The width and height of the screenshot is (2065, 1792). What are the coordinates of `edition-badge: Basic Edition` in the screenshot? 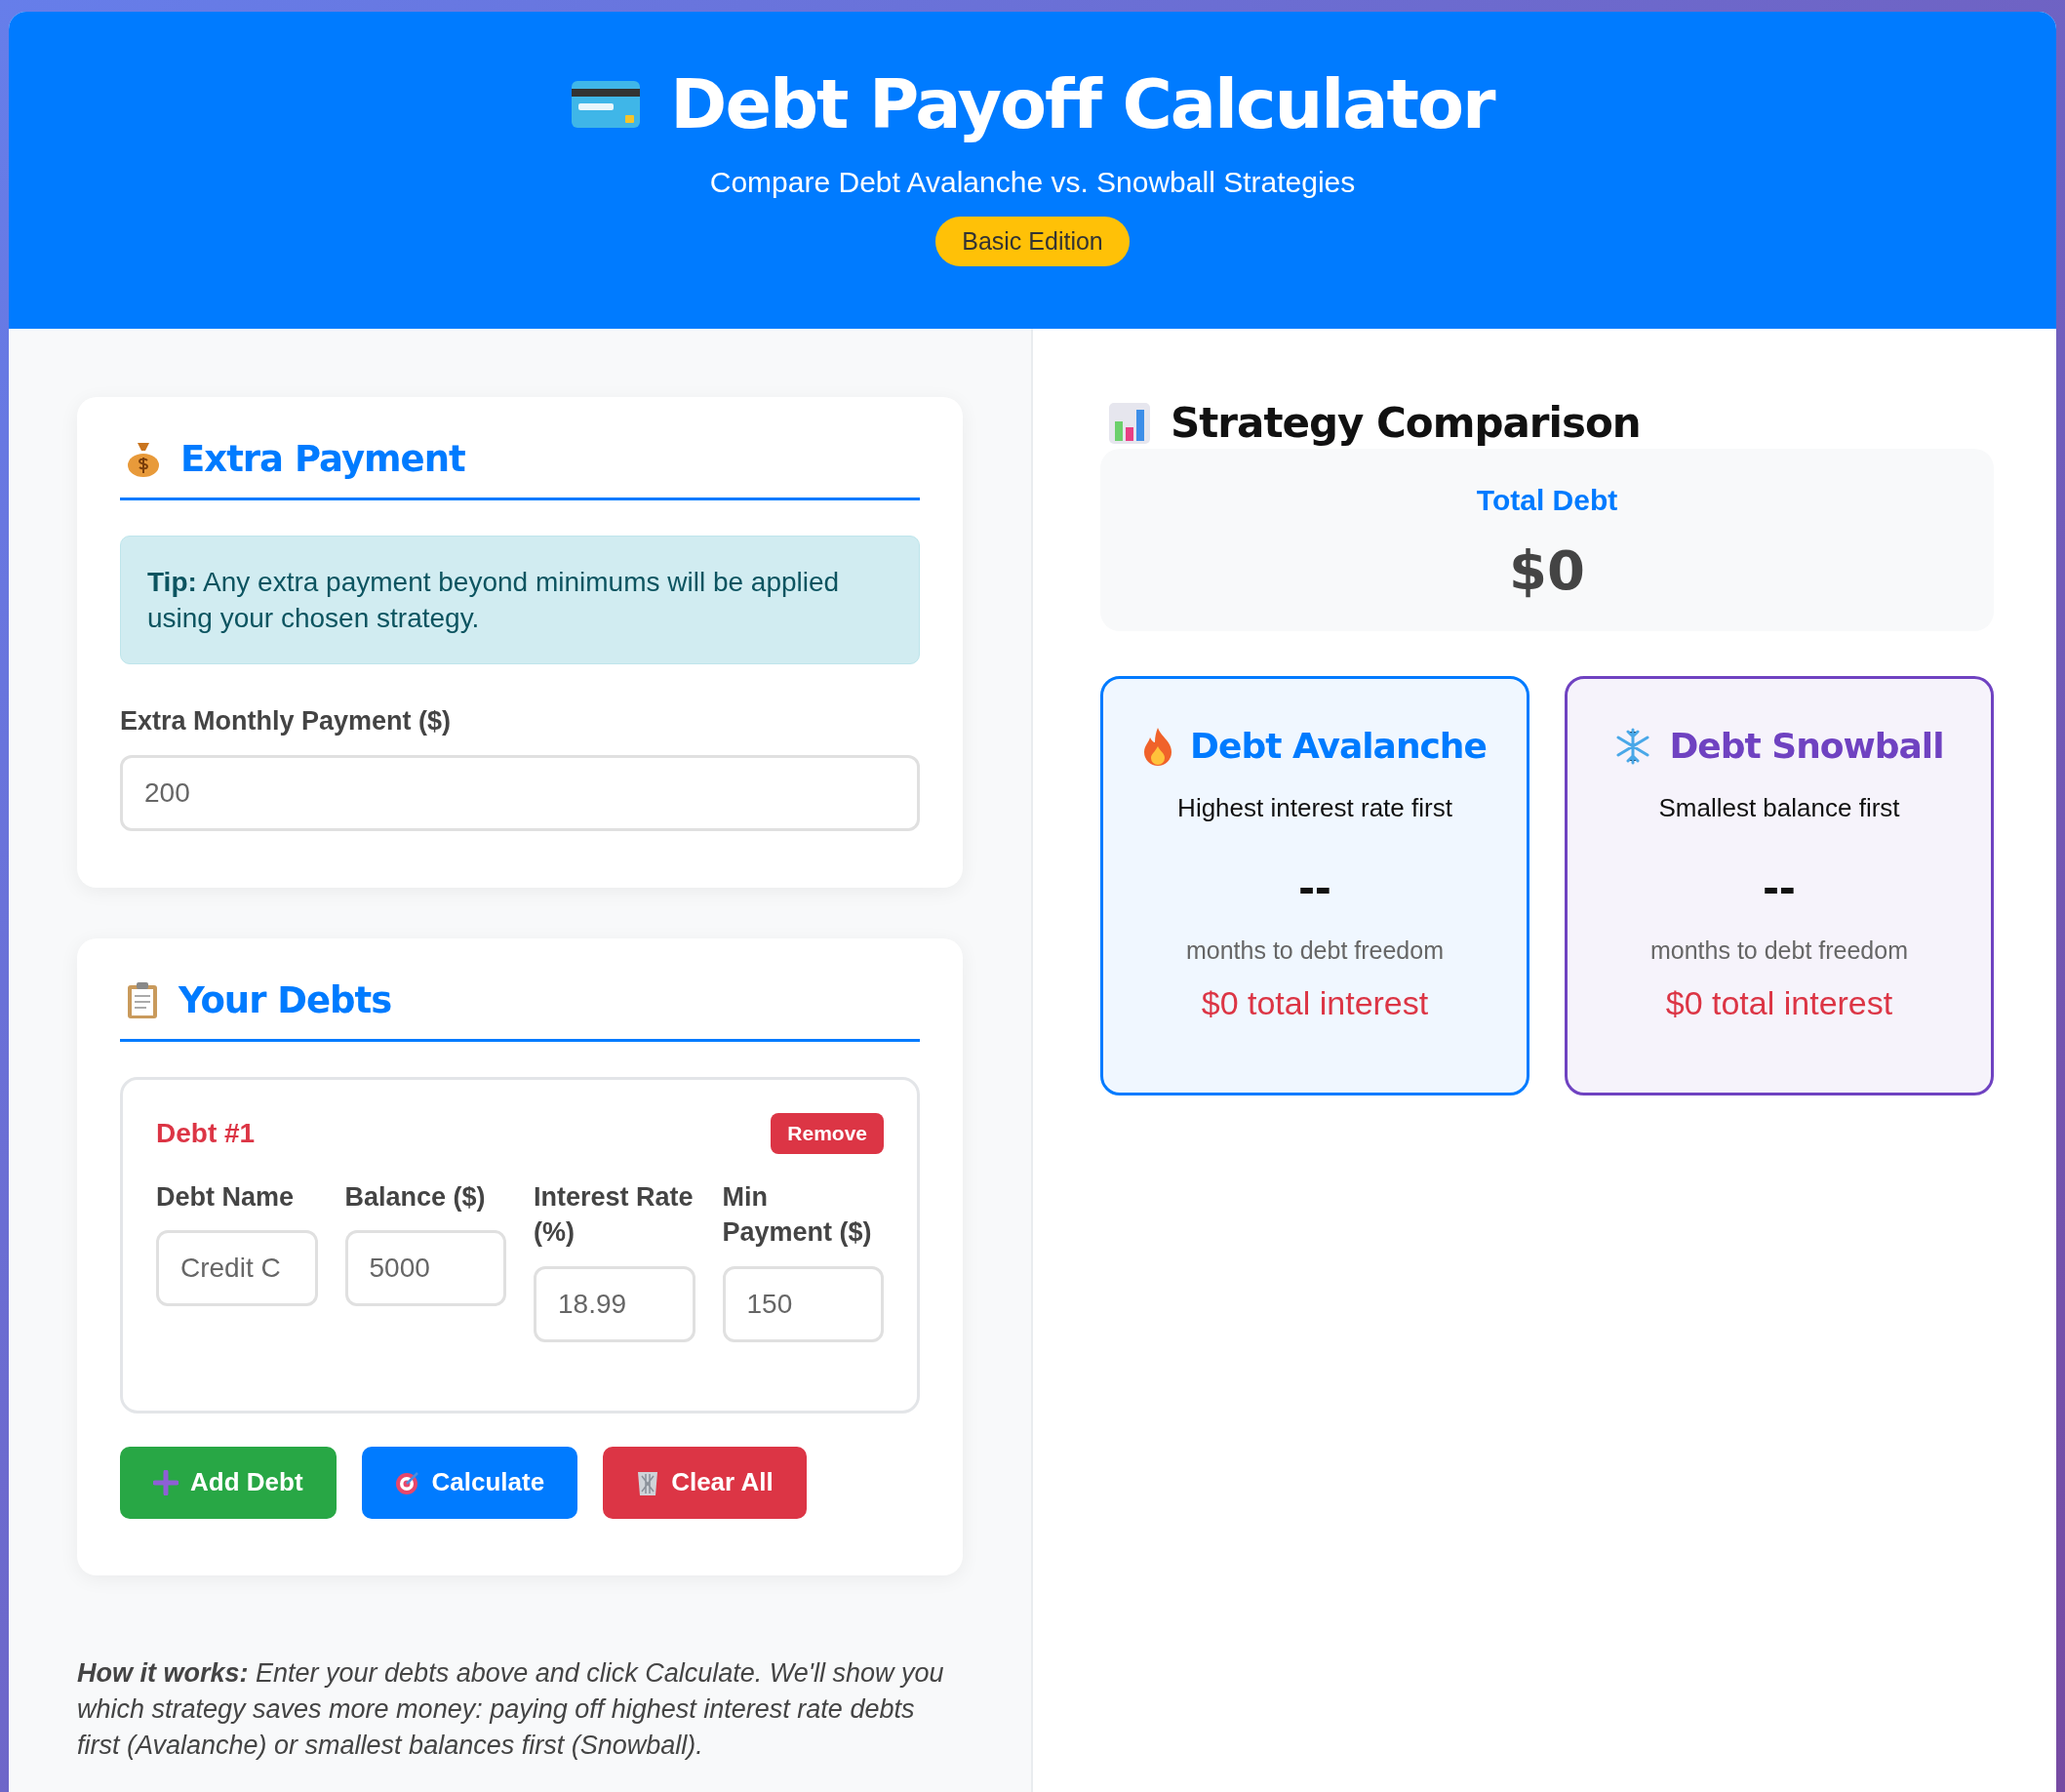 It's located at (1032, 242).